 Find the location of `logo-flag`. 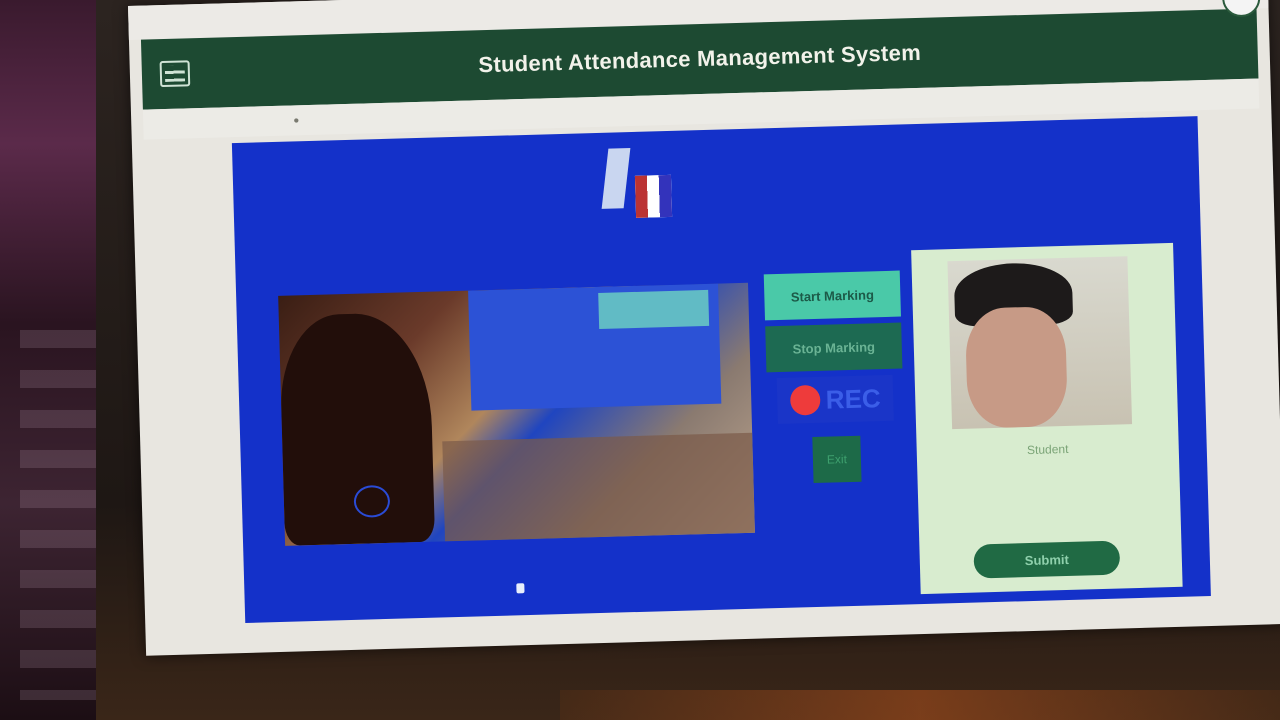

logo-flag is located at coordinates (616, 178).